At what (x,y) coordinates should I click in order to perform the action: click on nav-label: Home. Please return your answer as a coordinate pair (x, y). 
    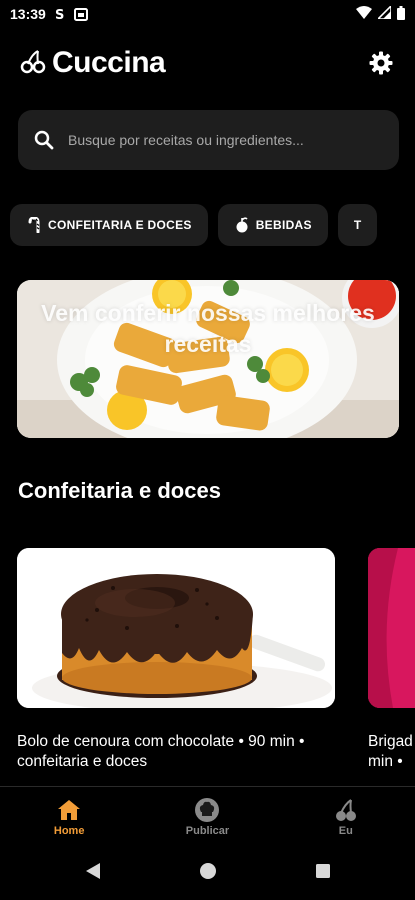
    Looking at the image, I should click on (69, 830).